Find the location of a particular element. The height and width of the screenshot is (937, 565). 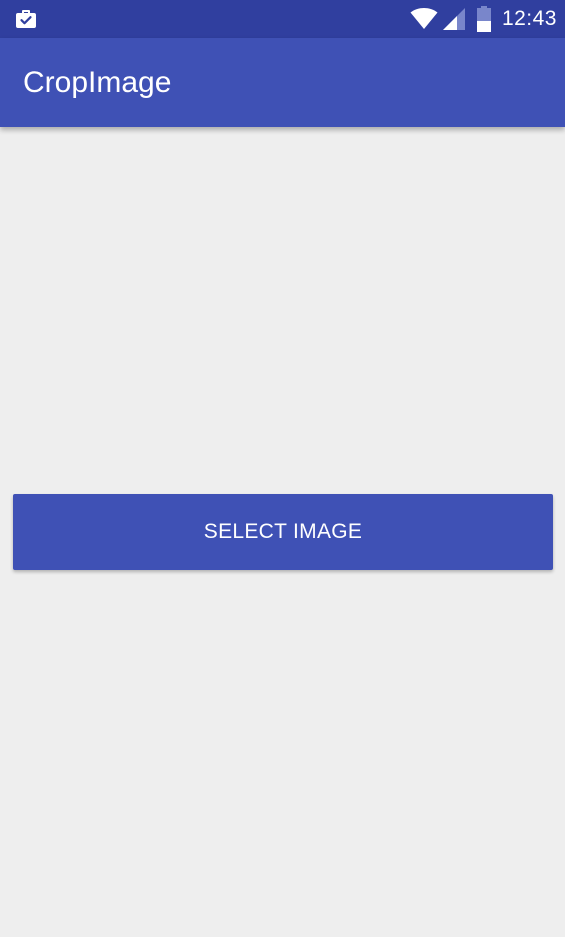

wifi-icon is located at coordinates (426, 19).